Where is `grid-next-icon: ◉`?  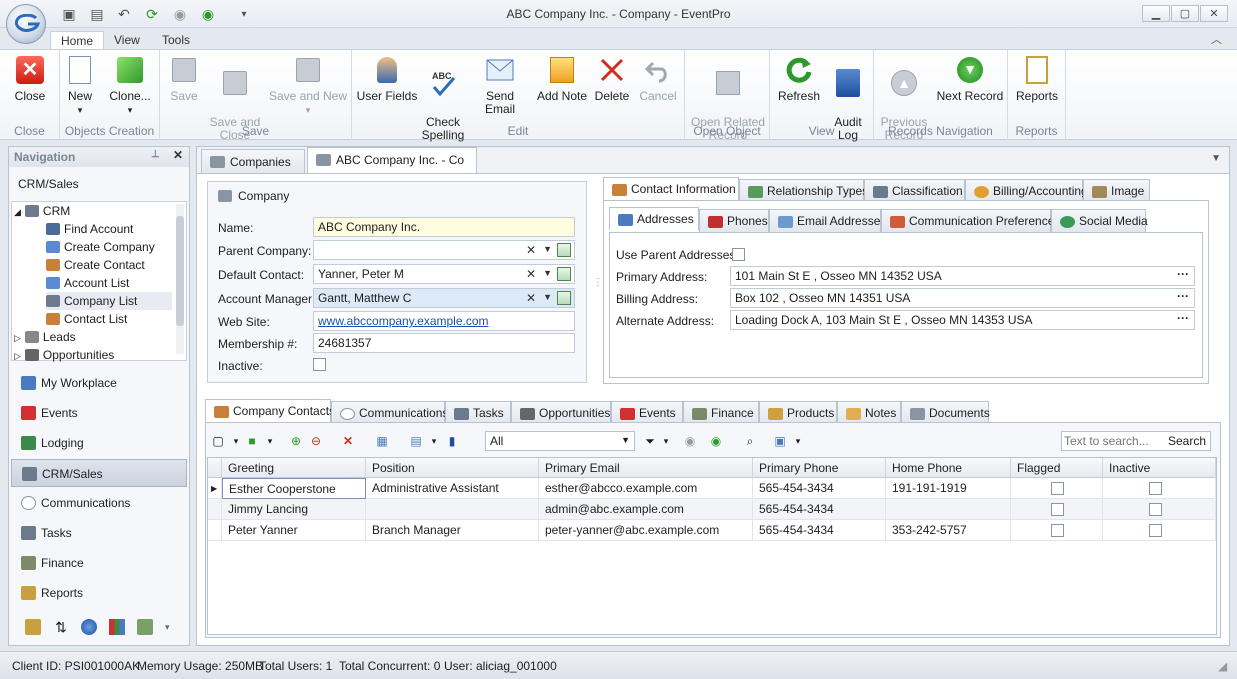
grid-next-icon: ◉ is located at coordinates (716, 441).